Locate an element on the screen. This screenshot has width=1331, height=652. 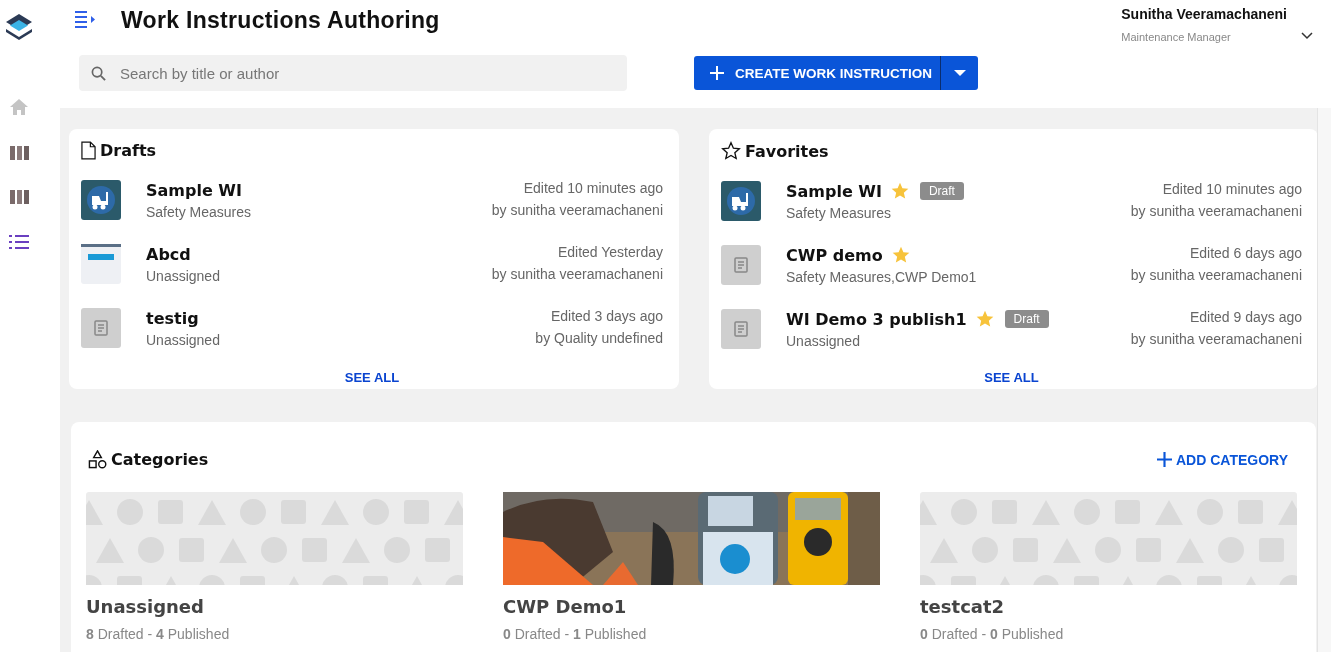
form-thumbnail-icon is located at coordinates (101, 264).